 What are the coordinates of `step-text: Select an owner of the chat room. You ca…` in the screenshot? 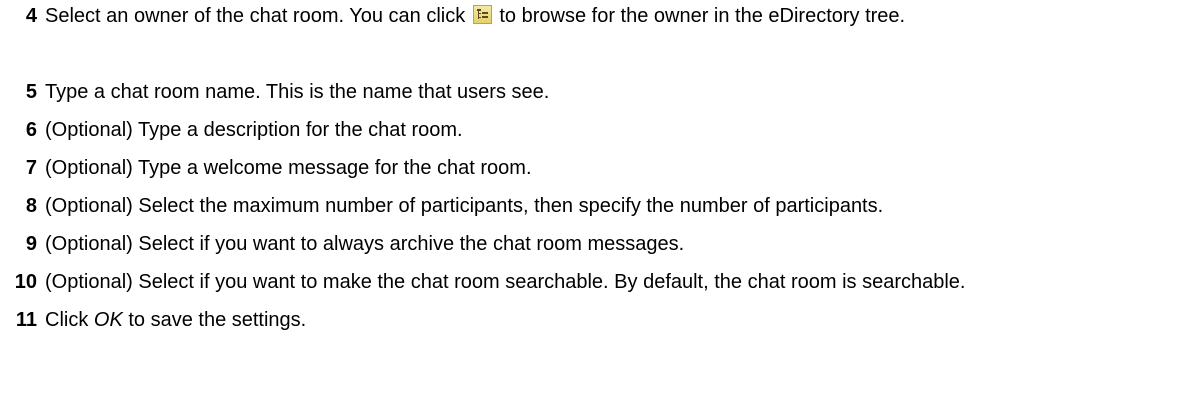 It's located at (605, 16).